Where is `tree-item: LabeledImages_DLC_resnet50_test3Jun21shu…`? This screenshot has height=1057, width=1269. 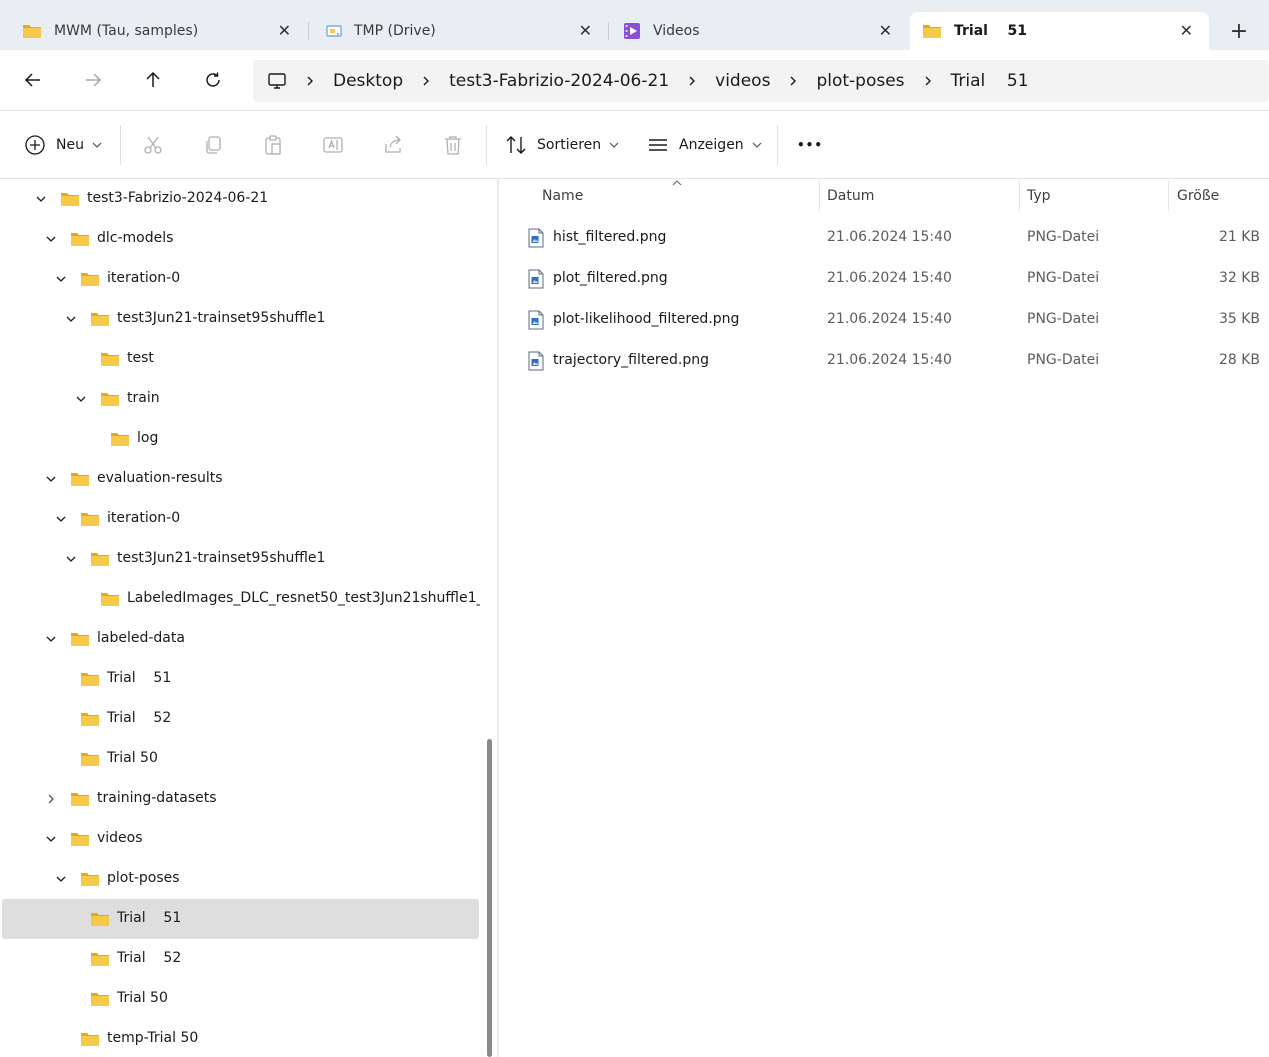
tree-item: LabeledImages_DLC_resnet50_test3Jun21shu… is located at coordinates (249, 599).